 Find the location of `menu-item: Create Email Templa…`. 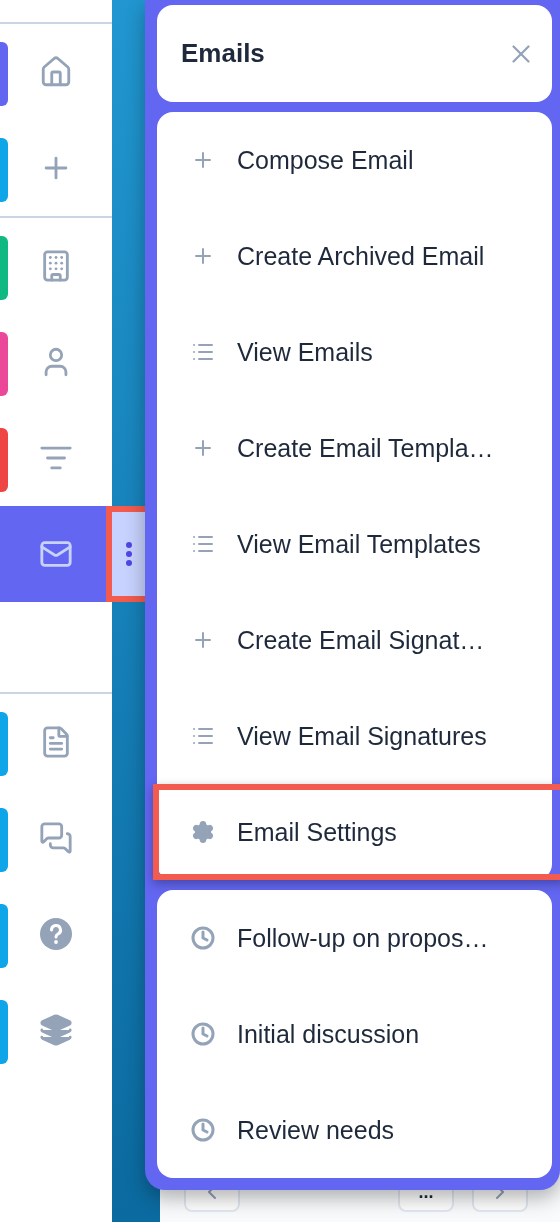

menu-item: Create Email Templa… is located at coordinates (354, 448).